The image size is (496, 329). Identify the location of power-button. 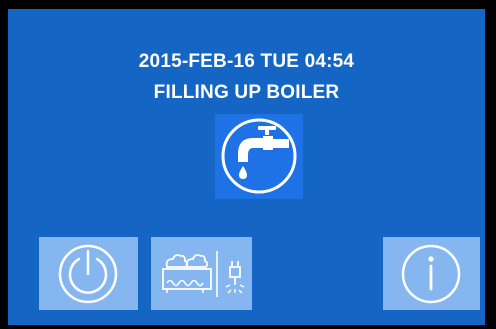
(88, 273).